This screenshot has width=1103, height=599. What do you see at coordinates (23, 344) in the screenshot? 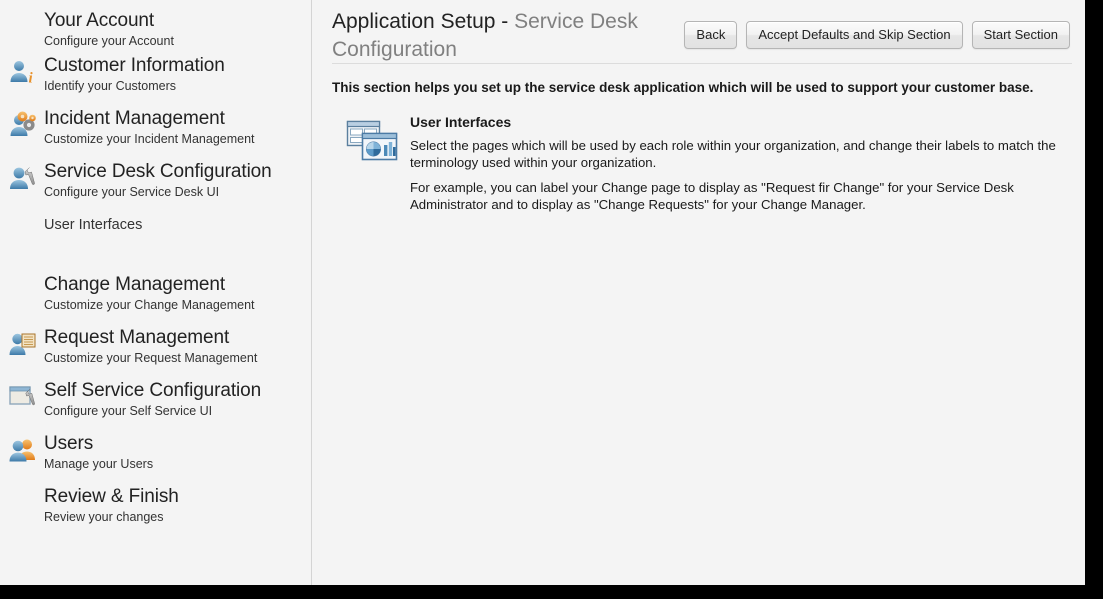
I see `person-document-icon` at bounding box center [23, 344].